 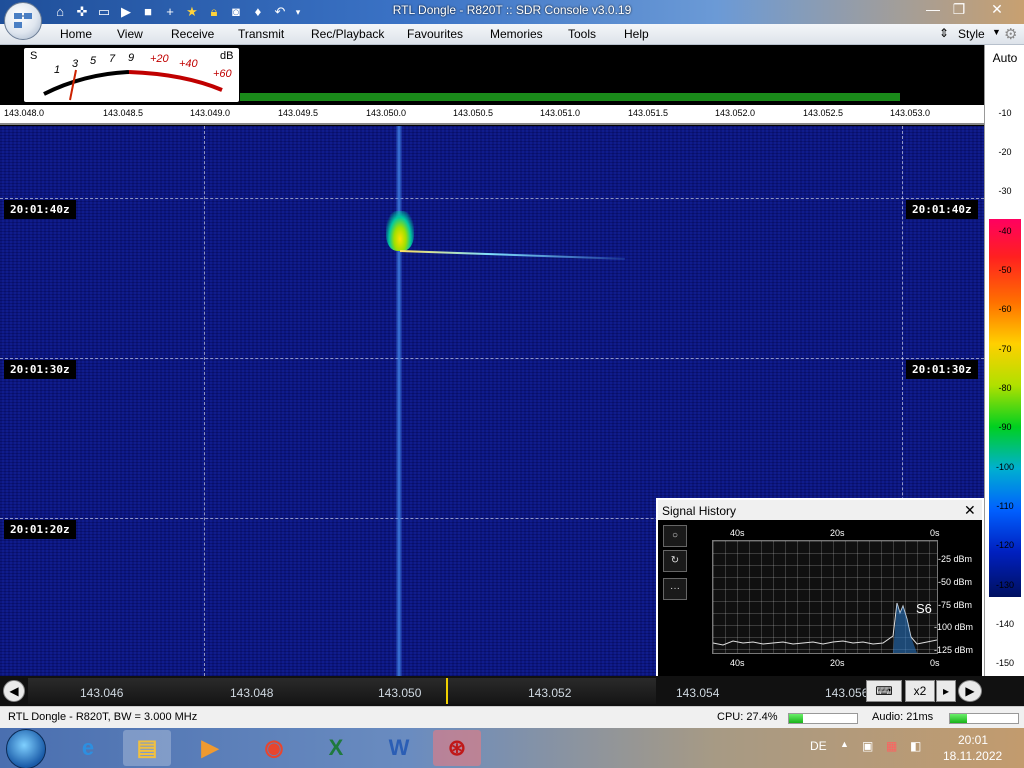 What do you see at coordinates (336, 748) in the screenshot?
I see `excel-icon: X` at bounding box center [336, 748].